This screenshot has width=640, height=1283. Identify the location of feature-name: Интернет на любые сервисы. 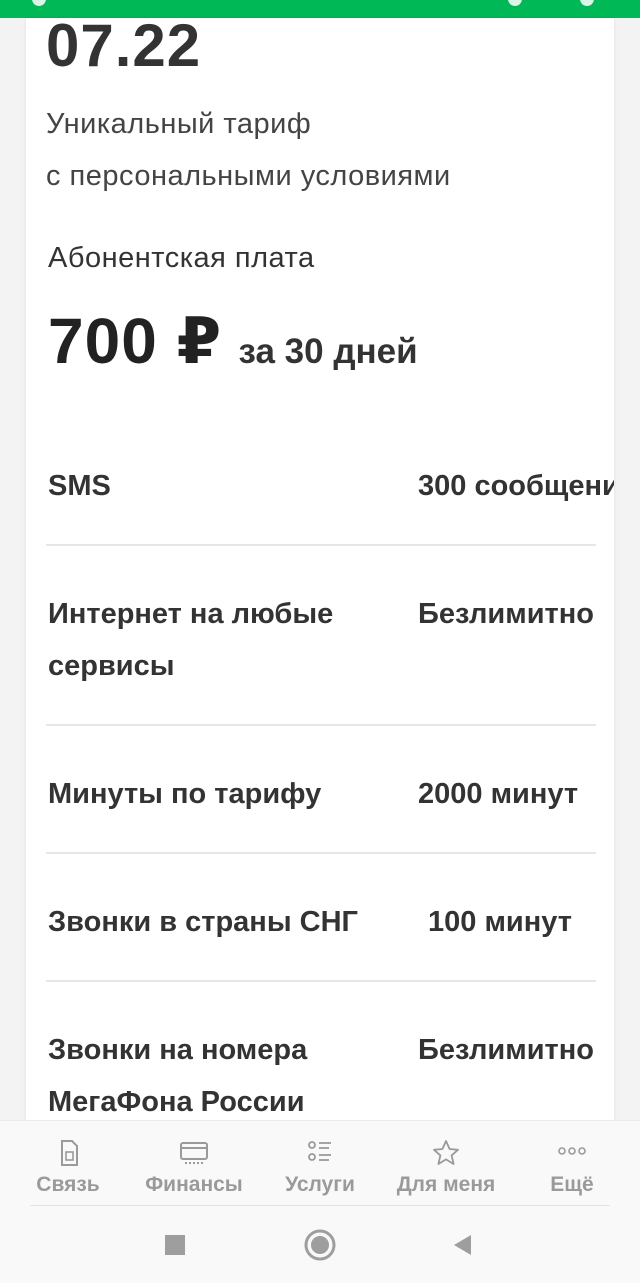
(191, 640).